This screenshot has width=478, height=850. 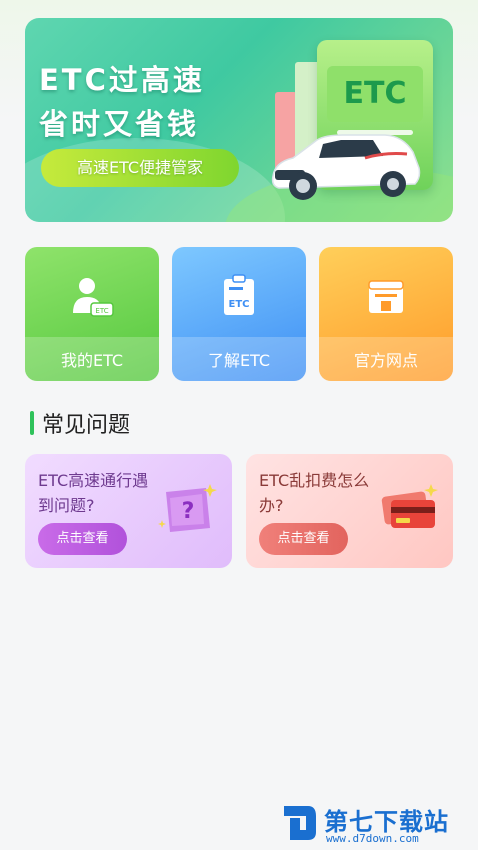 What do you see at coordinates (122, 80) in the screenshot?
I see `banner-title-line1: ETC过高速` at bounding box center [122, 80].